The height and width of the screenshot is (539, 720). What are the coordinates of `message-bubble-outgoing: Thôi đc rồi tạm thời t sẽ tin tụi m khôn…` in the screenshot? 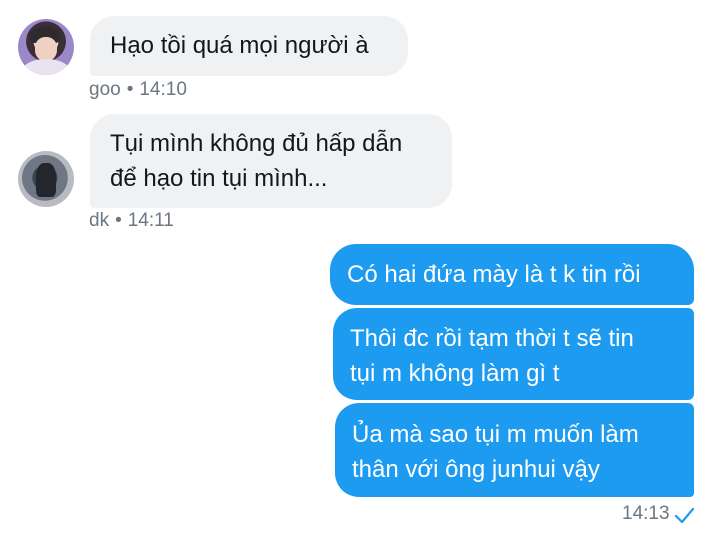 It's located at (513, 354).